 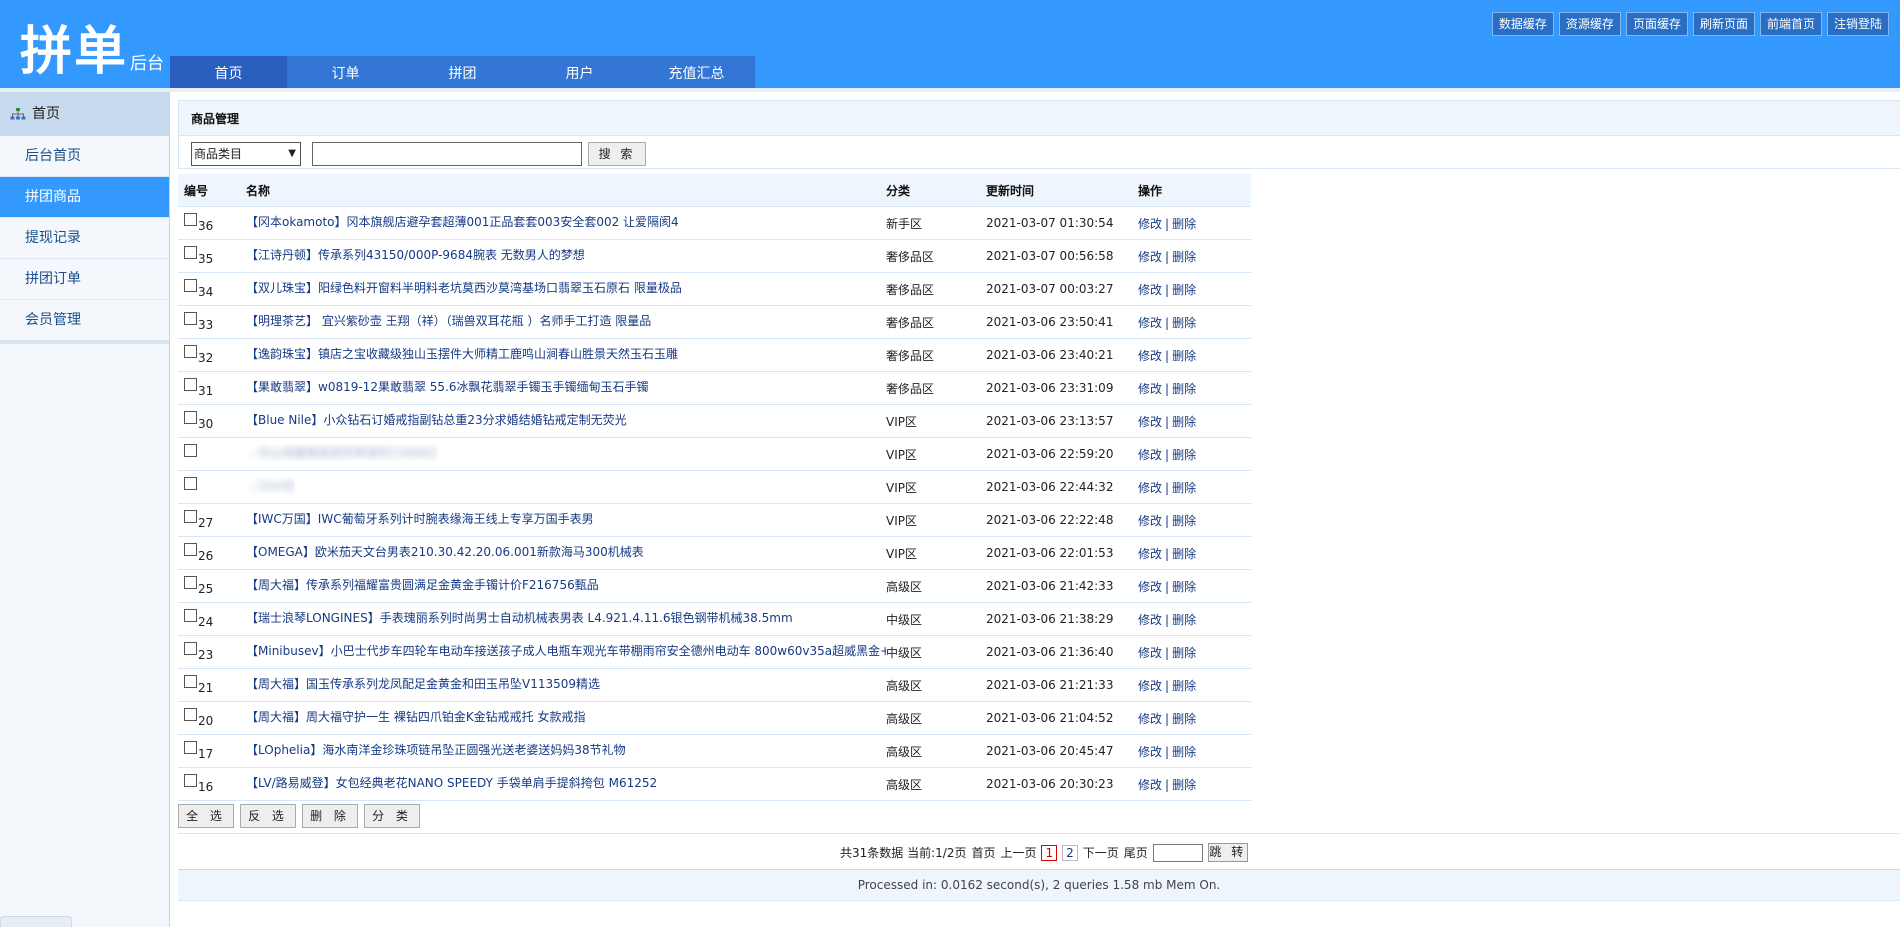 I want to click on tab-recharge-summary: 充值汇总, so click(x=696, y=72).